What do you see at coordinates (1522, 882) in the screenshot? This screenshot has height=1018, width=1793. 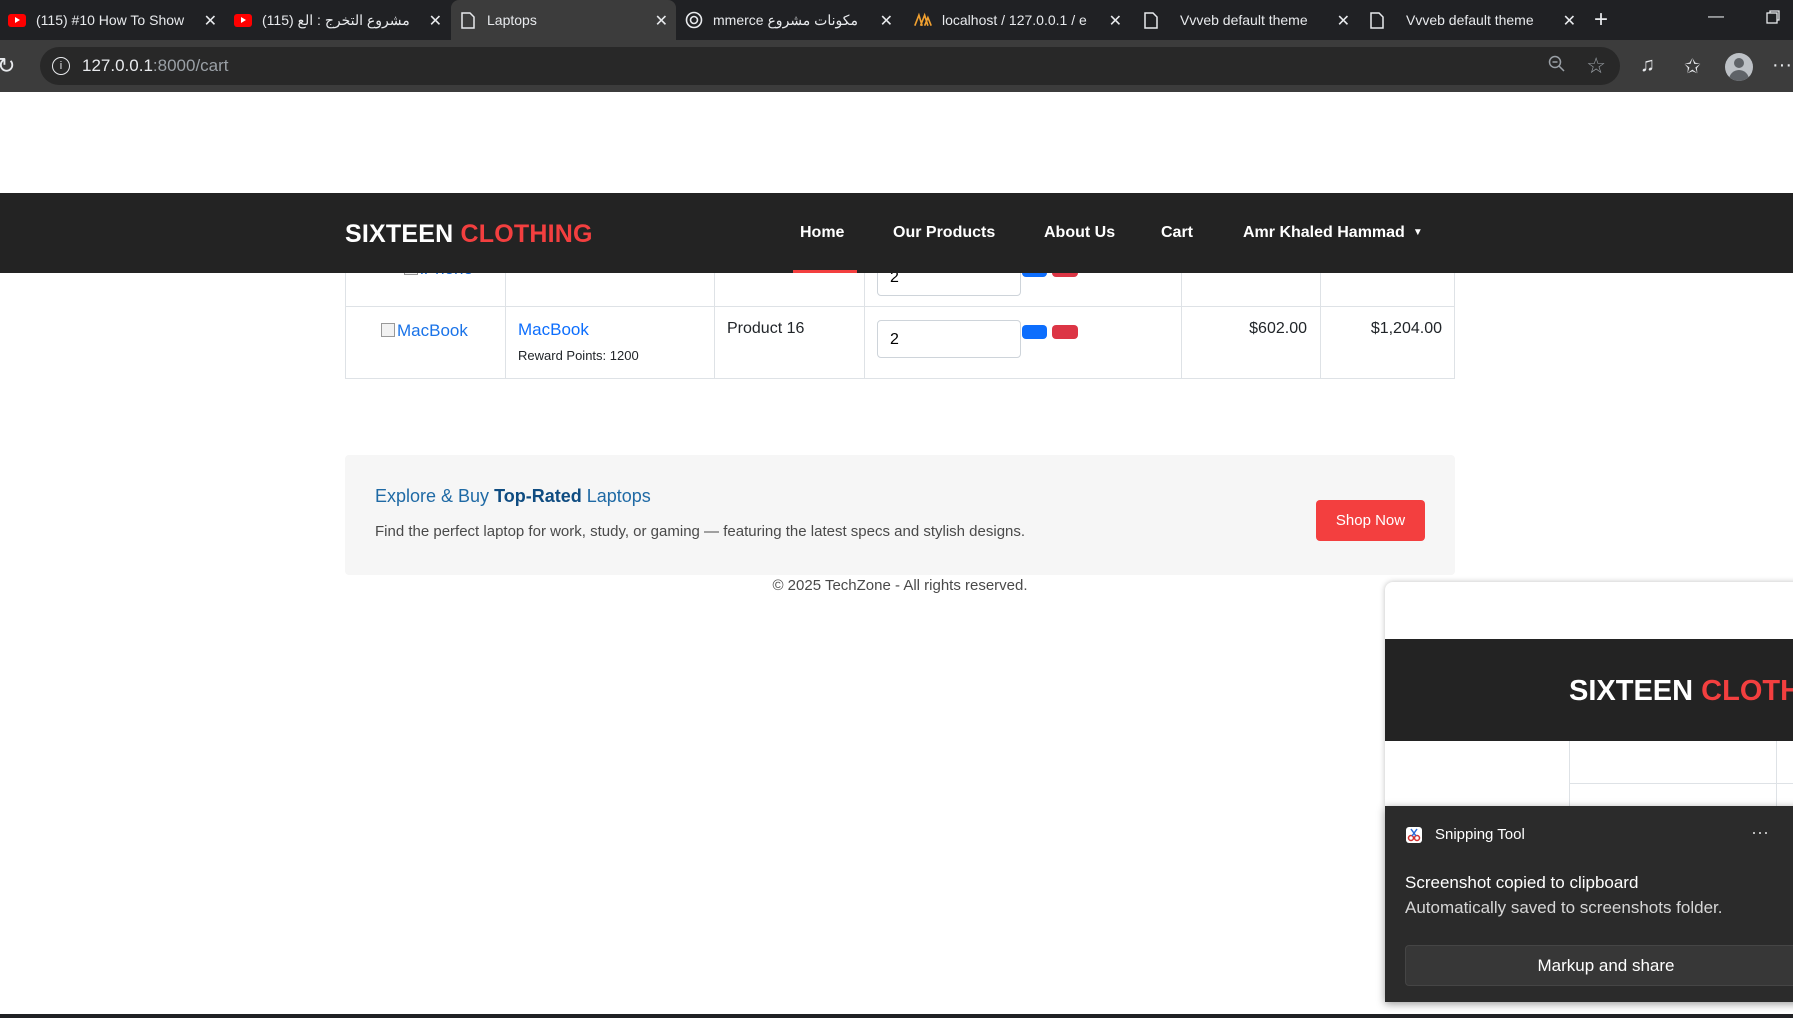 I see `notification-title: Screenshot copied to clipboard` at bounding box center [1522, 882].